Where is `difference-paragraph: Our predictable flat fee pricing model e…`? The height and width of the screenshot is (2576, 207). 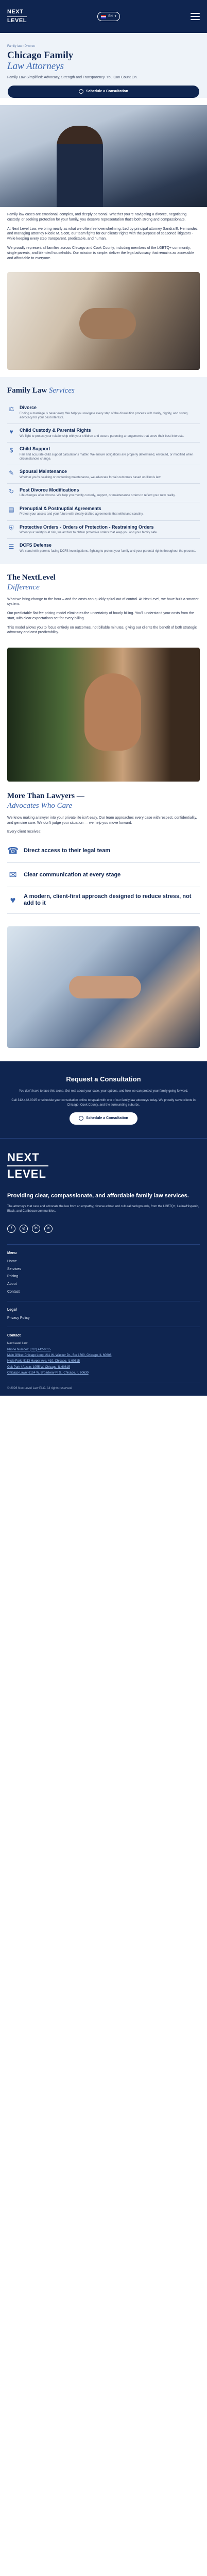
difference-paragraph: Our predictable flat fee pricing model e… is located at coordinates (100, 616).